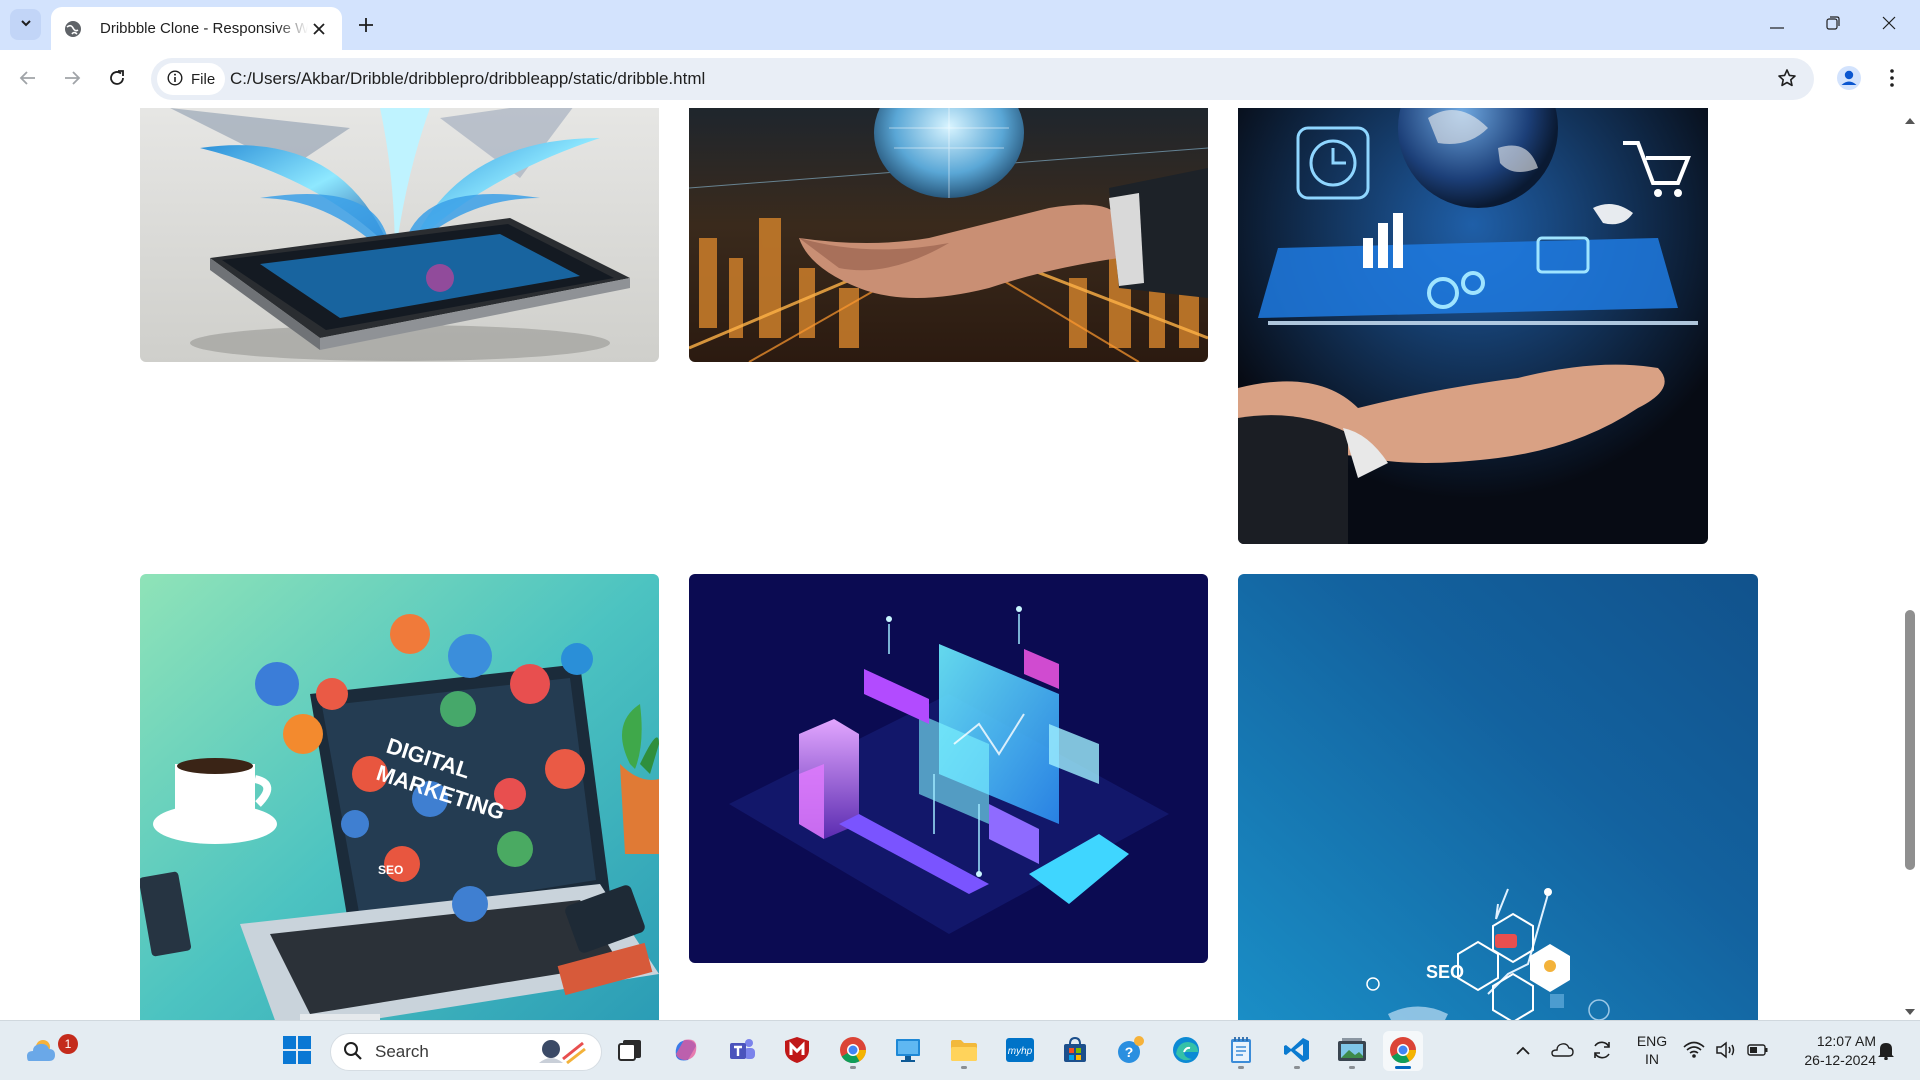 This screenshot has width=1920, height=1080. What do you see at coordinates (353, 1052) in the screenshot?
I see `search-icon` at bounding box center [353, 1052].